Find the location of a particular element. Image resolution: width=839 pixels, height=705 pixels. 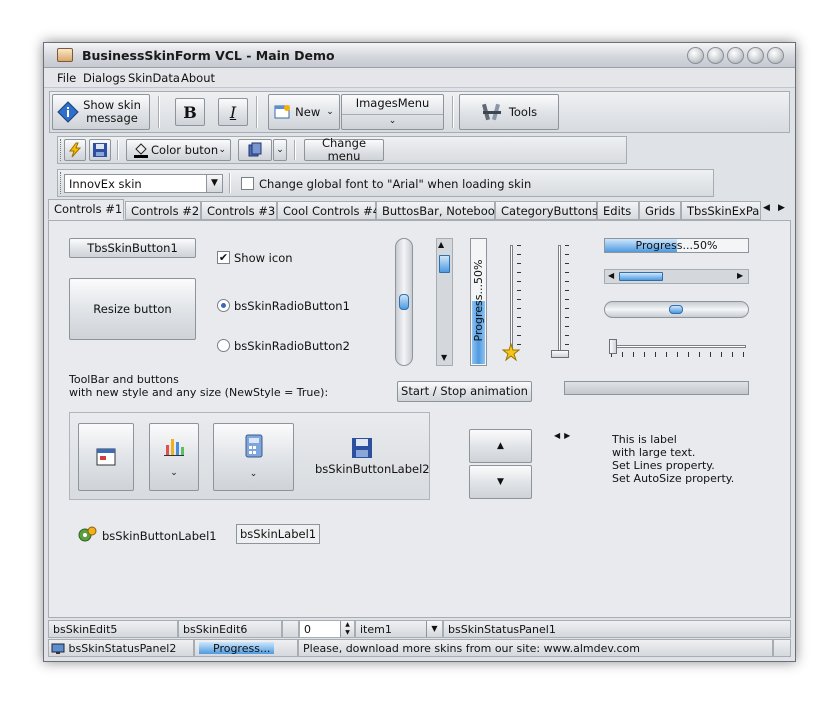

scroll-down-icon: ▼ is located at coordinates (444, 357).